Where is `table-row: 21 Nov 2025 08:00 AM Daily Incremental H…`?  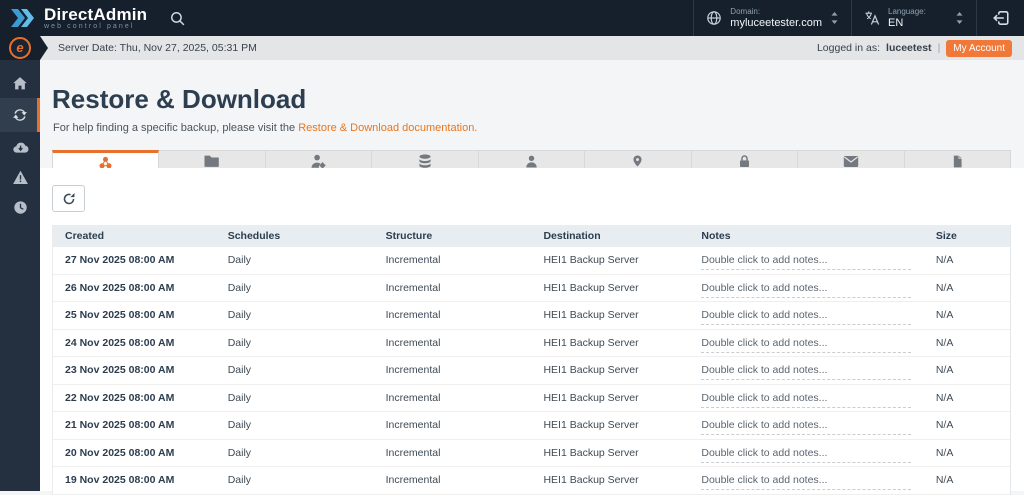
table-row: 21 Nov 2025 08:00 AM Daily Incremental H… is located at coordinates (531, 426).